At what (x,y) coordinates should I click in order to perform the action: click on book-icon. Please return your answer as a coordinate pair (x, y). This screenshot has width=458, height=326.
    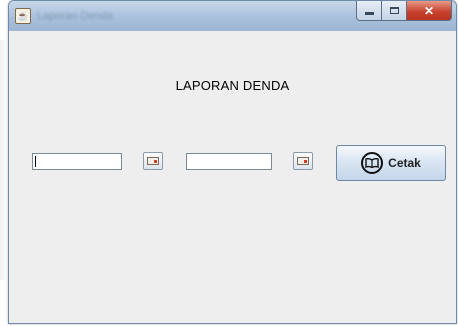
    Looking at the image, I should click on (372, 163).